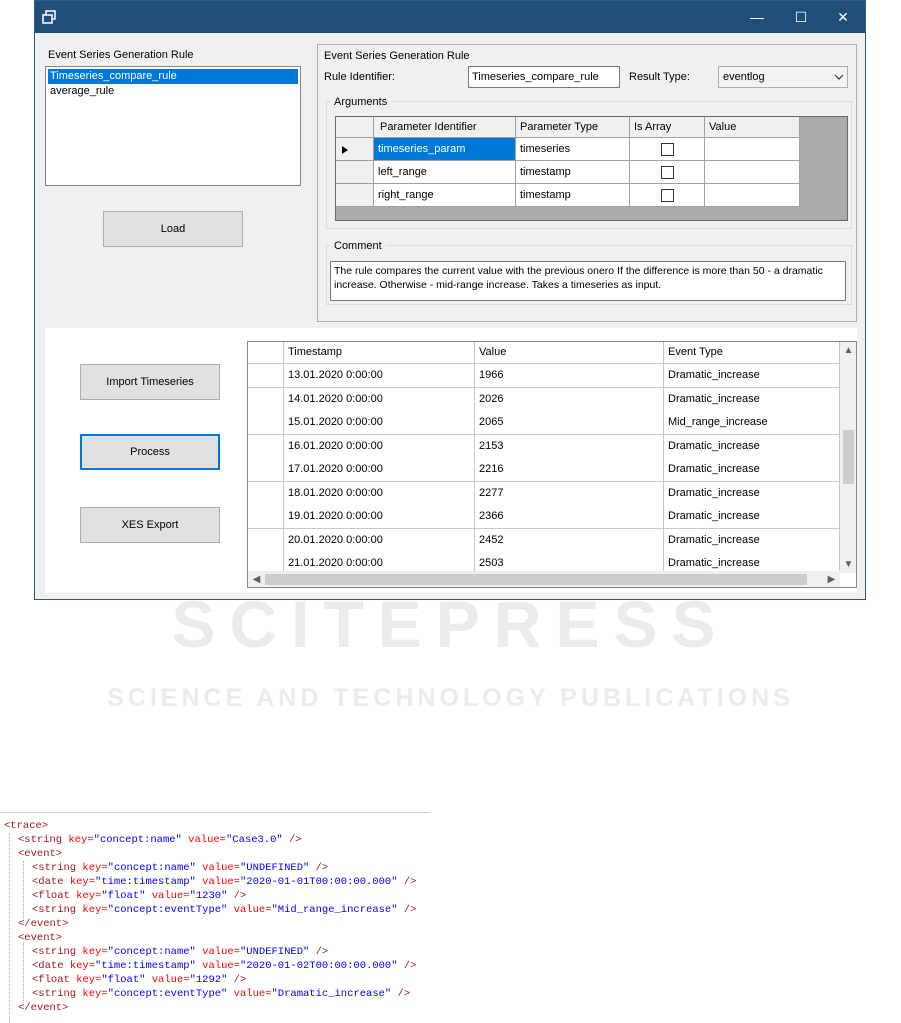 This screenshot has height=1023, width=901. I want to click on import-timeseries-button: Import Timeseries, so click(150, 382).